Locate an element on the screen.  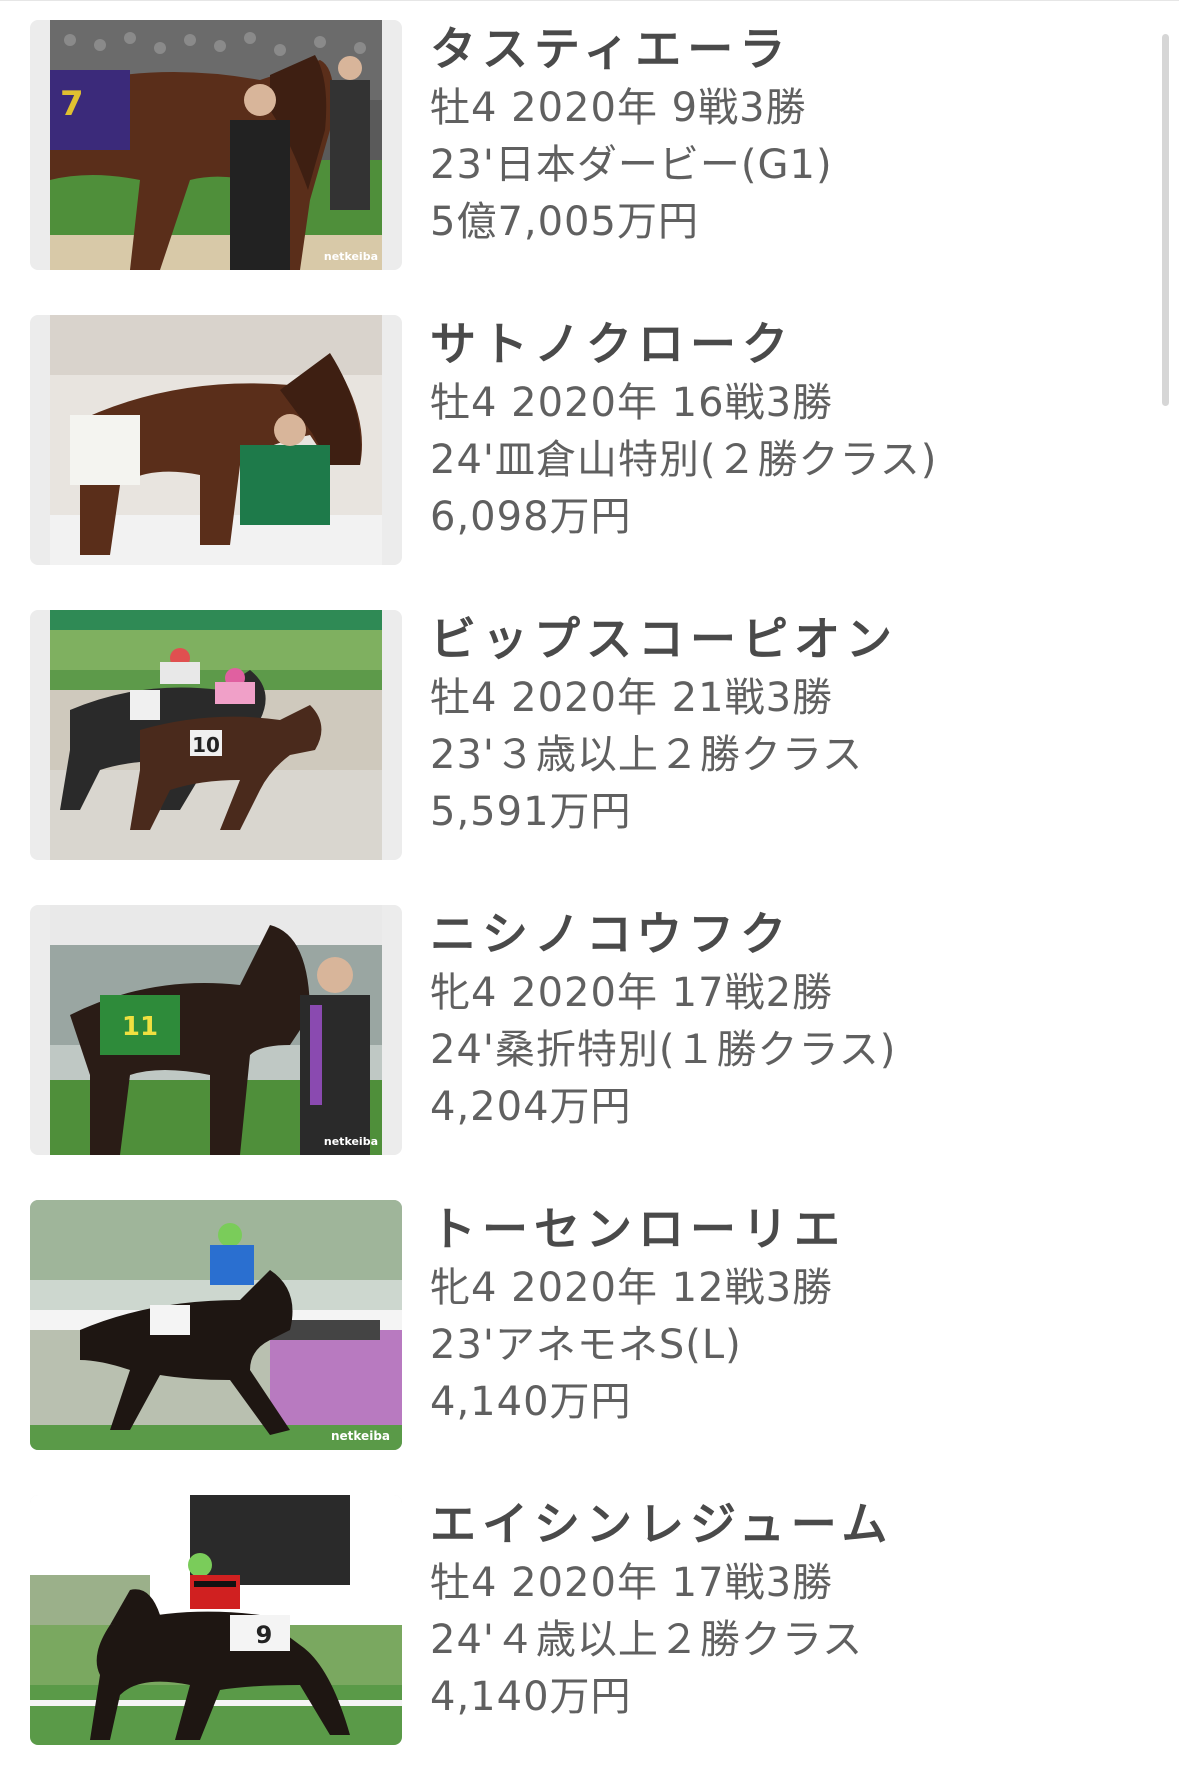
horse-race: 24'皿倉山特別(２勝クラス) is located at coordinates (684, 460).